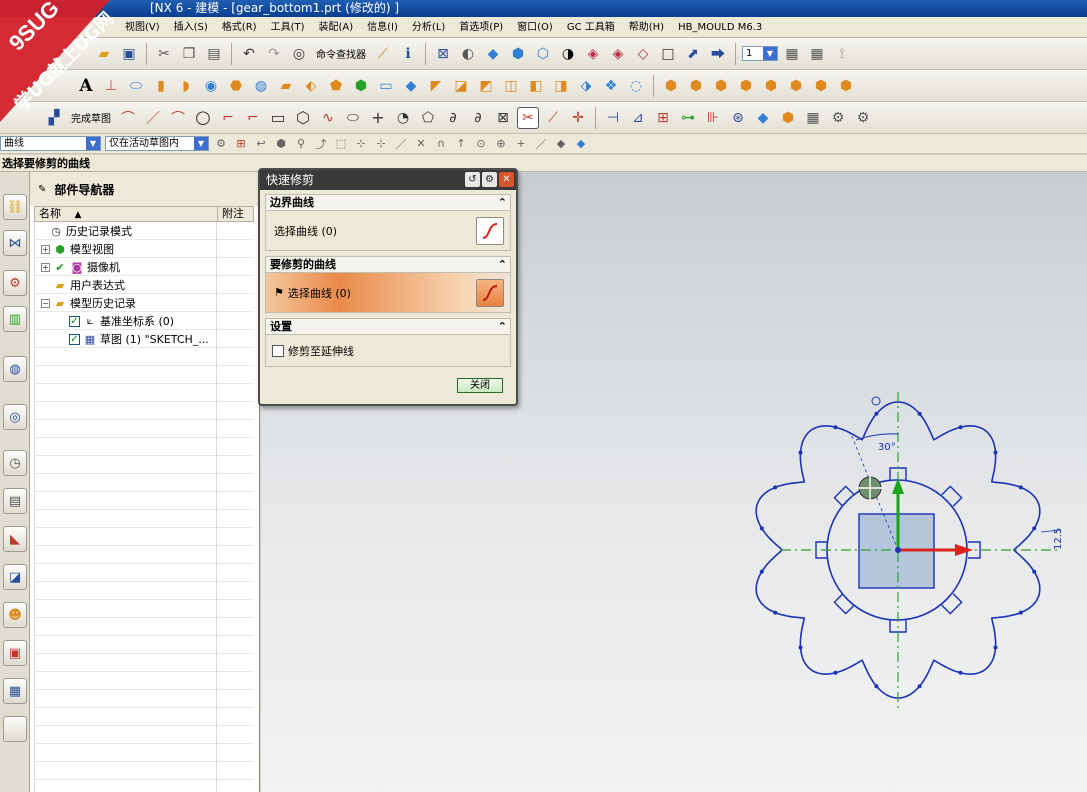  I want to click on menu-tools: 工具(T), so click(288, 27).